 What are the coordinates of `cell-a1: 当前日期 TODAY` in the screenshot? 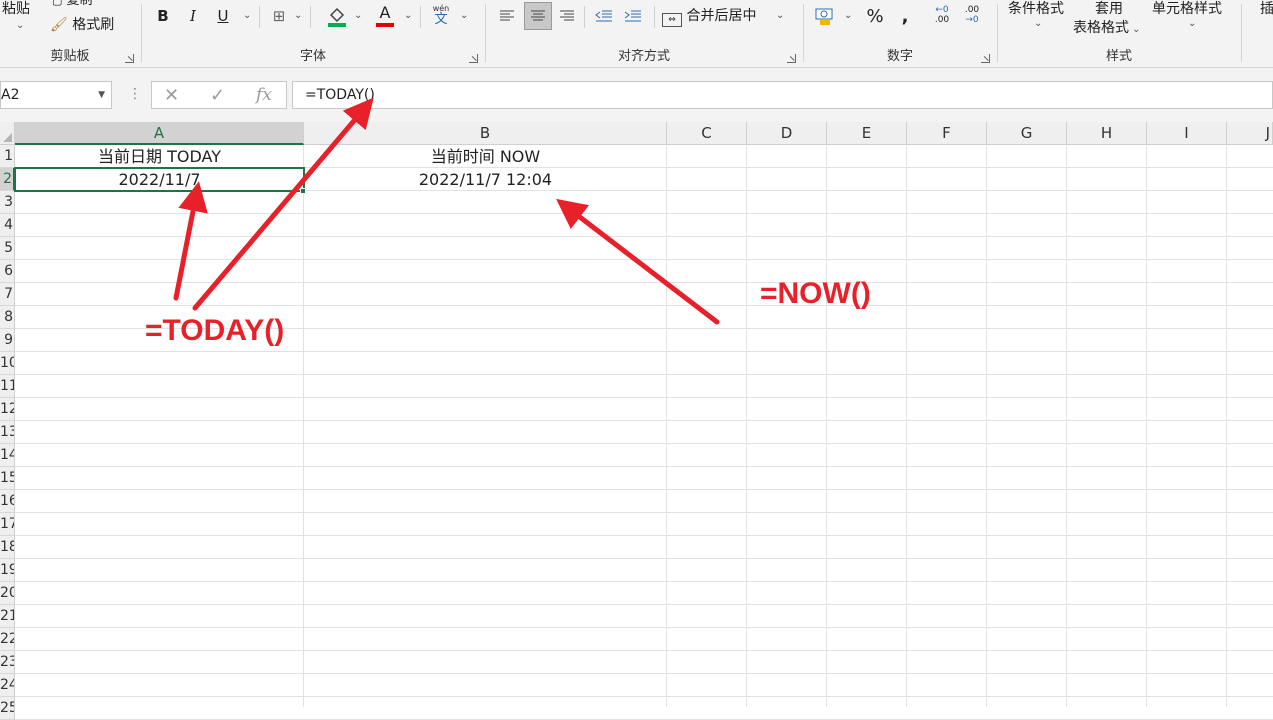 It's located at (159, 156).